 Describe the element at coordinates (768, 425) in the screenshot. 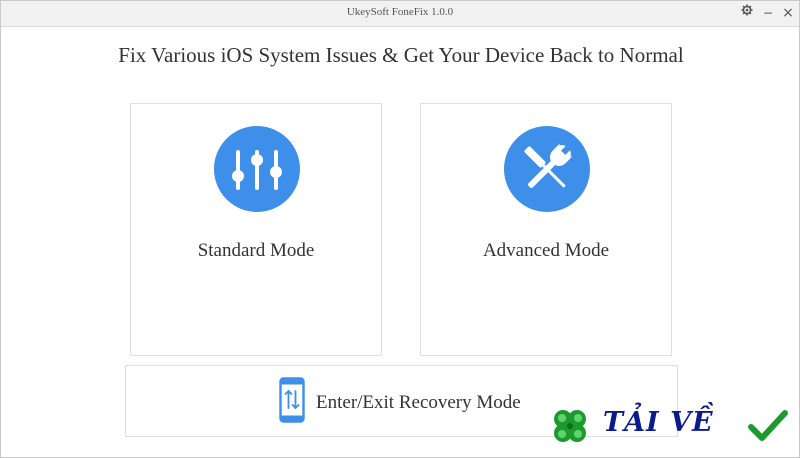

I see `checkmark-icon` at that location.